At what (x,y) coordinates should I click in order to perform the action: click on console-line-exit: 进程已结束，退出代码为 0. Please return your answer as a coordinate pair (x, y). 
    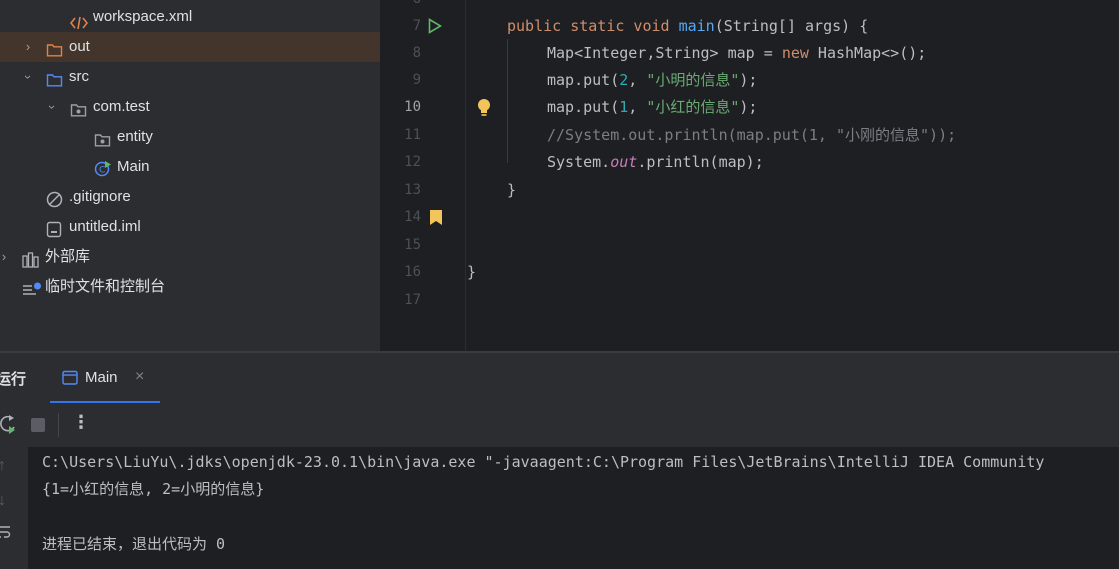
    Looking at the image, I should click on (134, 544).